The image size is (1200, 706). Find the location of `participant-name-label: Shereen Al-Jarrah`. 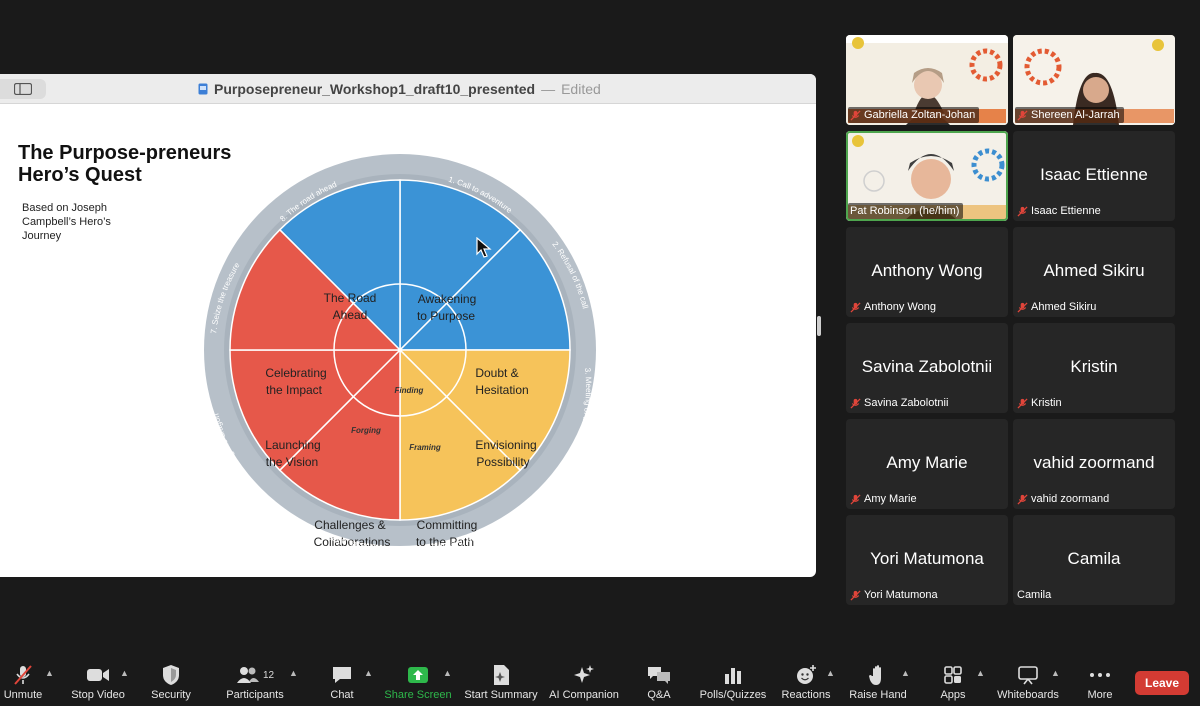

participant-name-label: Shereen Al-Jarrah is located at coordinates (1069, 115).